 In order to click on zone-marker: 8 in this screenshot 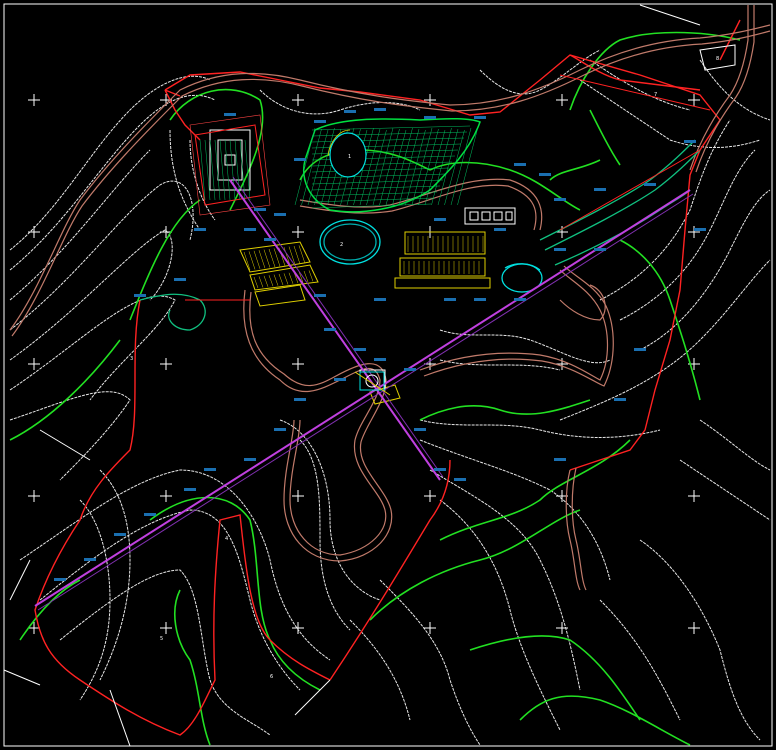, I will do `click(717, 59)`.